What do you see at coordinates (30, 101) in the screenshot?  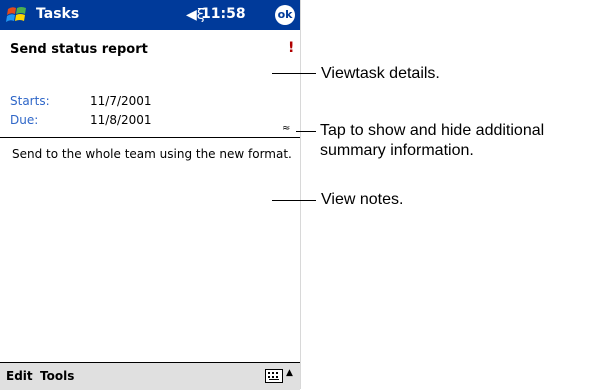 I see `starts-label: Starts:` at bounding box center [30, 101].